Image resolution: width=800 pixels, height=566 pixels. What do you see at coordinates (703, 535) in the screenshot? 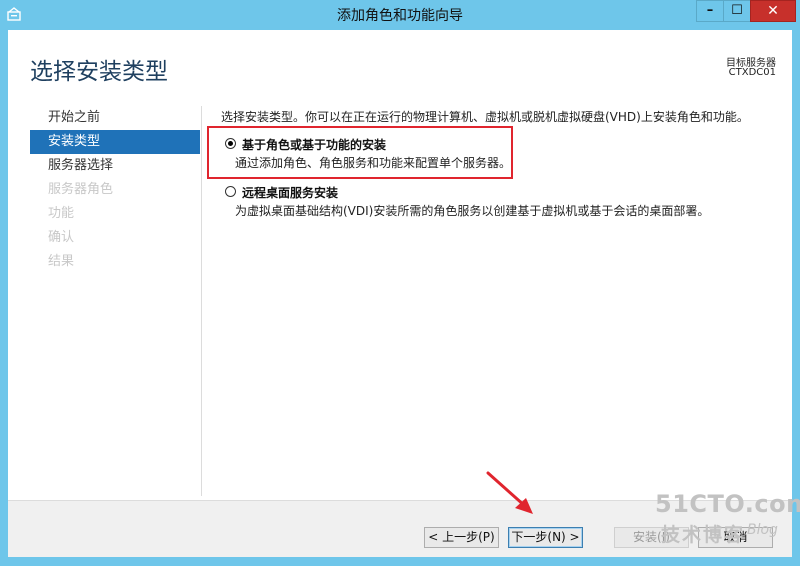
I see `watermark-sub: 技术博客` at bounding box center [703, 535].